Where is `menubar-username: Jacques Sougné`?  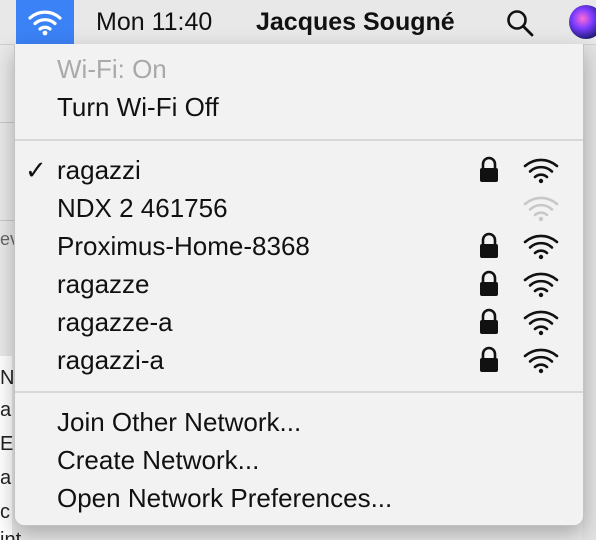
menubar-username: Jacques Sougné is located at coordinates (355, 22).